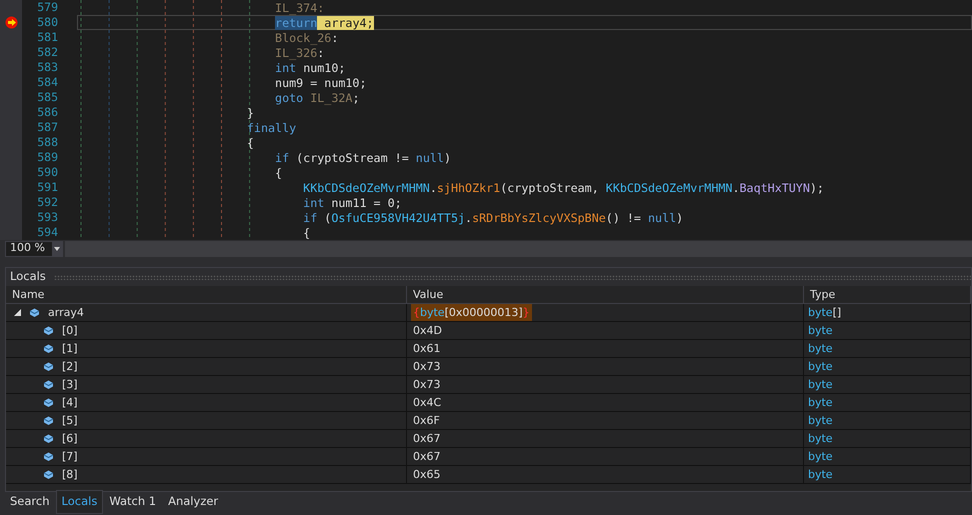 This screenshot has width=972, height=515. I want to click on line-number: 585, so click(47, 97).